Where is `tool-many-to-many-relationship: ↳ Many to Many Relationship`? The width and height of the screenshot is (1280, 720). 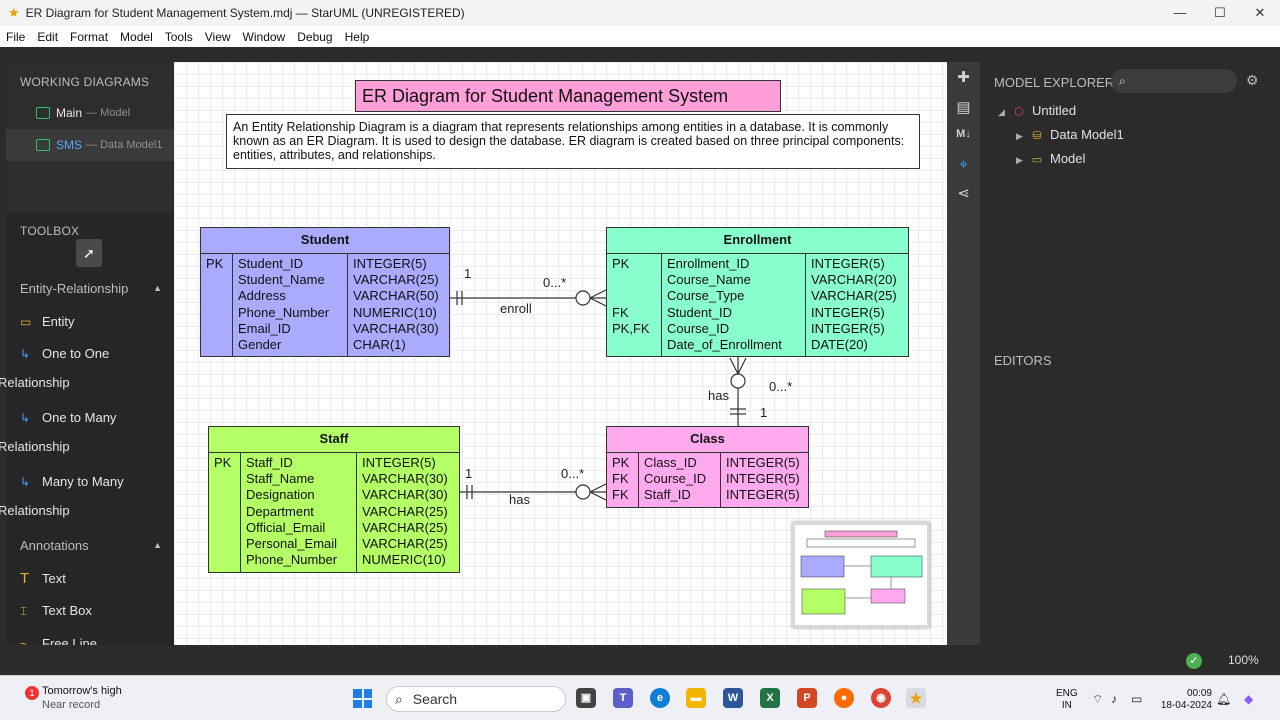
tool-many-to-many-relationship: ↳ Many to Many Relationship is located at coordinates (87, 496).